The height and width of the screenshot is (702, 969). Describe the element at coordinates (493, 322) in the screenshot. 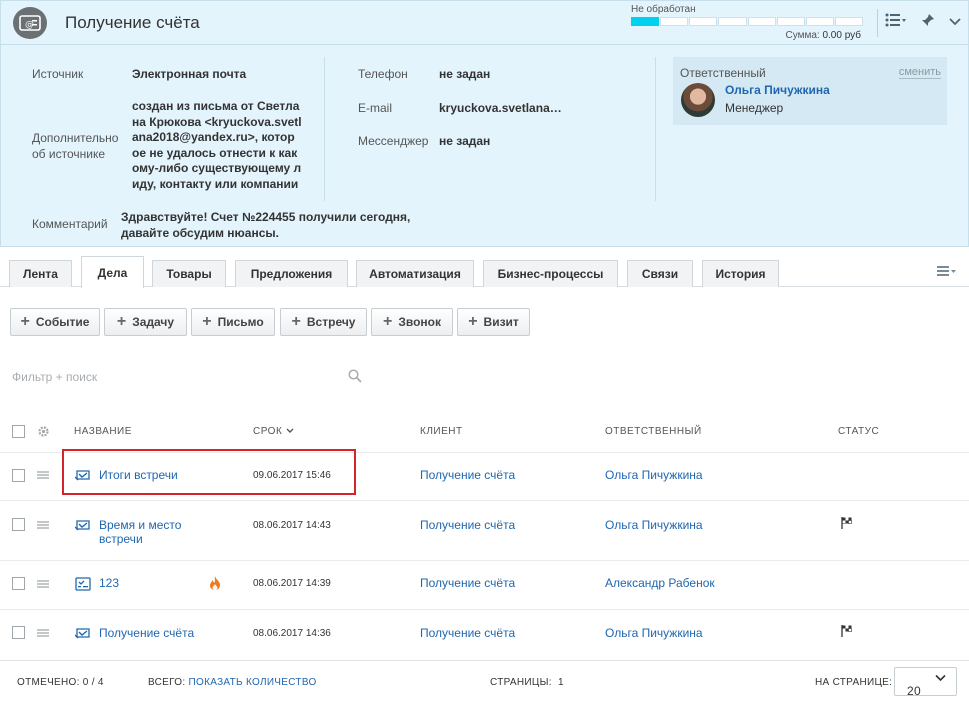

I see `add-visit-button: + Визит` at that location.